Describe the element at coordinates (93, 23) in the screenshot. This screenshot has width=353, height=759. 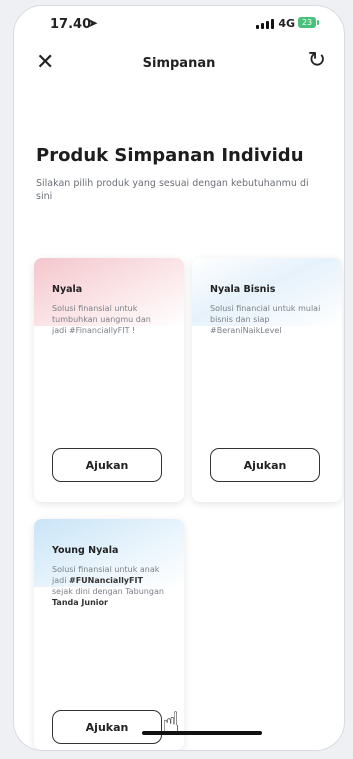
I see `location-arrow-icon: ➤` at that location.